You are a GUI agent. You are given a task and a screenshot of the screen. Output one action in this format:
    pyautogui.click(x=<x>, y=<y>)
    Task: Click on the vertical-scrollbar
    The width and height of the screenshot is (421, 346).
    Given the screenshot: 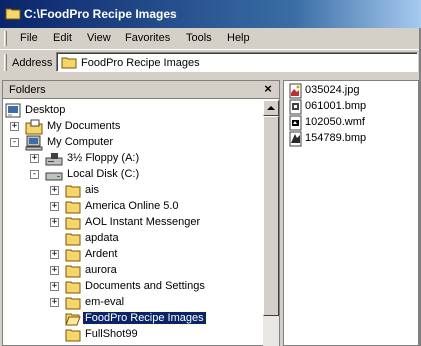 What is the action you would take?
    pyautogui.click(x=271, y=223)
    